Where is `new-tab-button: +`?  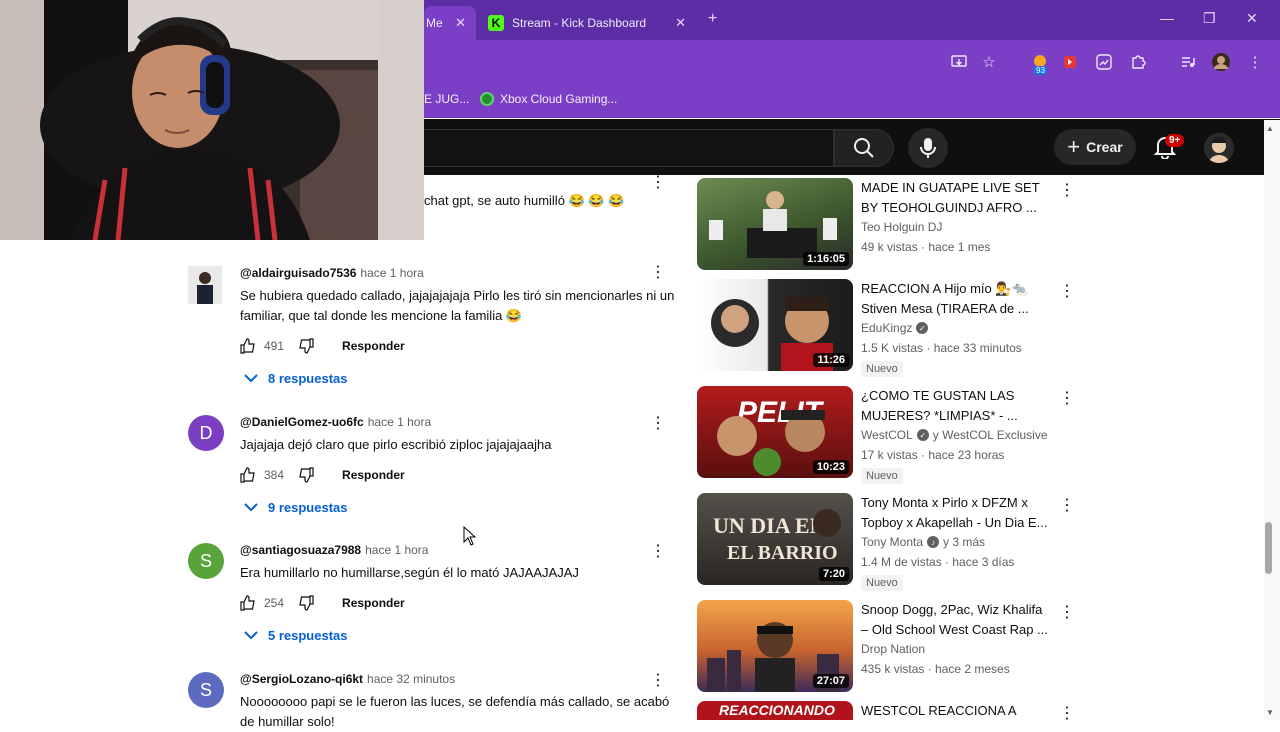 new-tab-button: + is located at coordinates (712, 19).